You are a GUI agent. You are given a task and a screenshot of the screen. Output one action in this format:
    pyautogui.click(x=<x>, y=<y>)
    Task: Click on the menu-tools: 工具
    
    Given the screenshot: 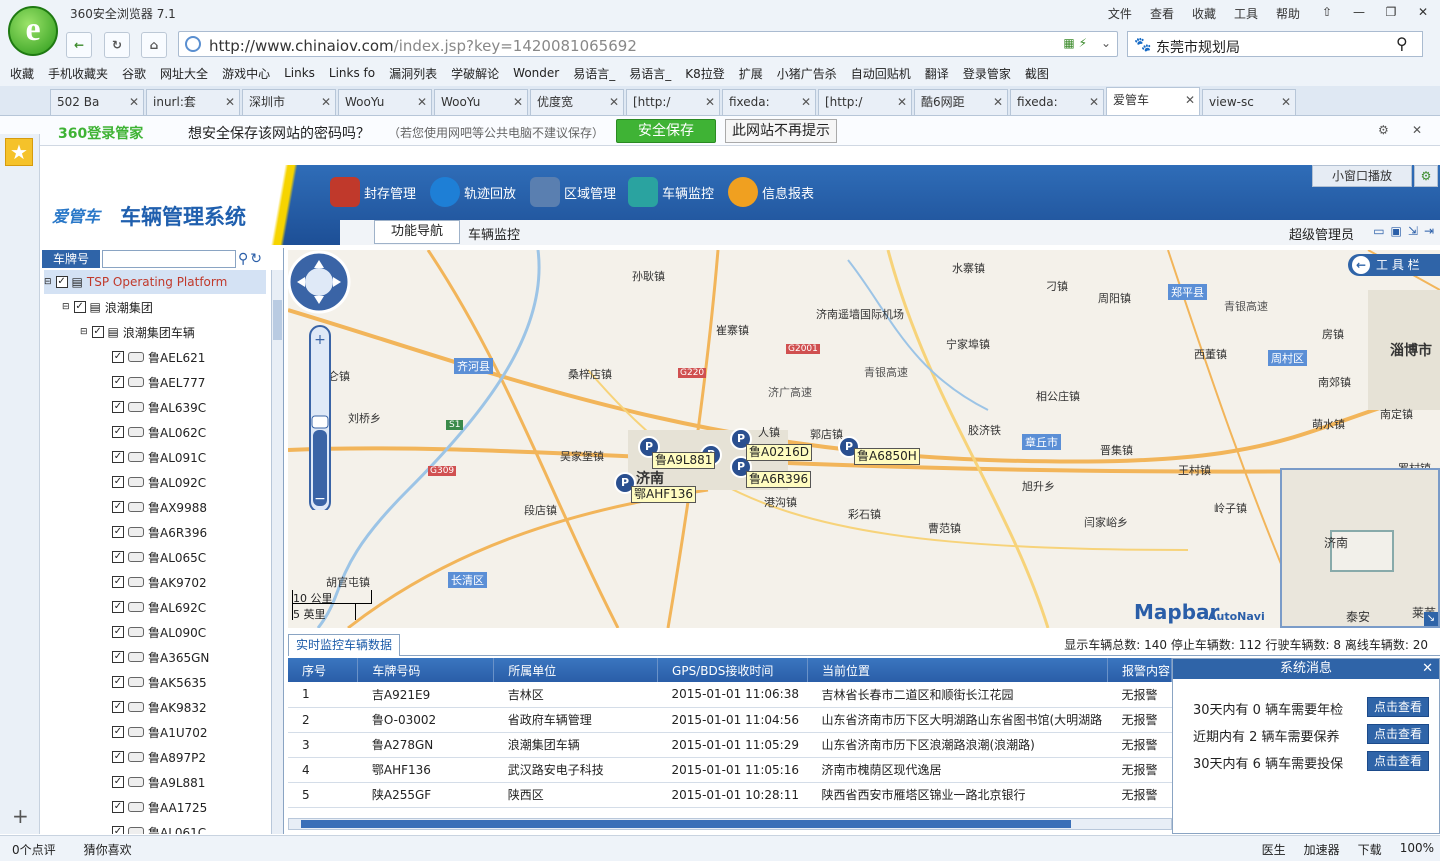 What is the action you would take?
    pyautogui.click(x=1246, y=13)
    